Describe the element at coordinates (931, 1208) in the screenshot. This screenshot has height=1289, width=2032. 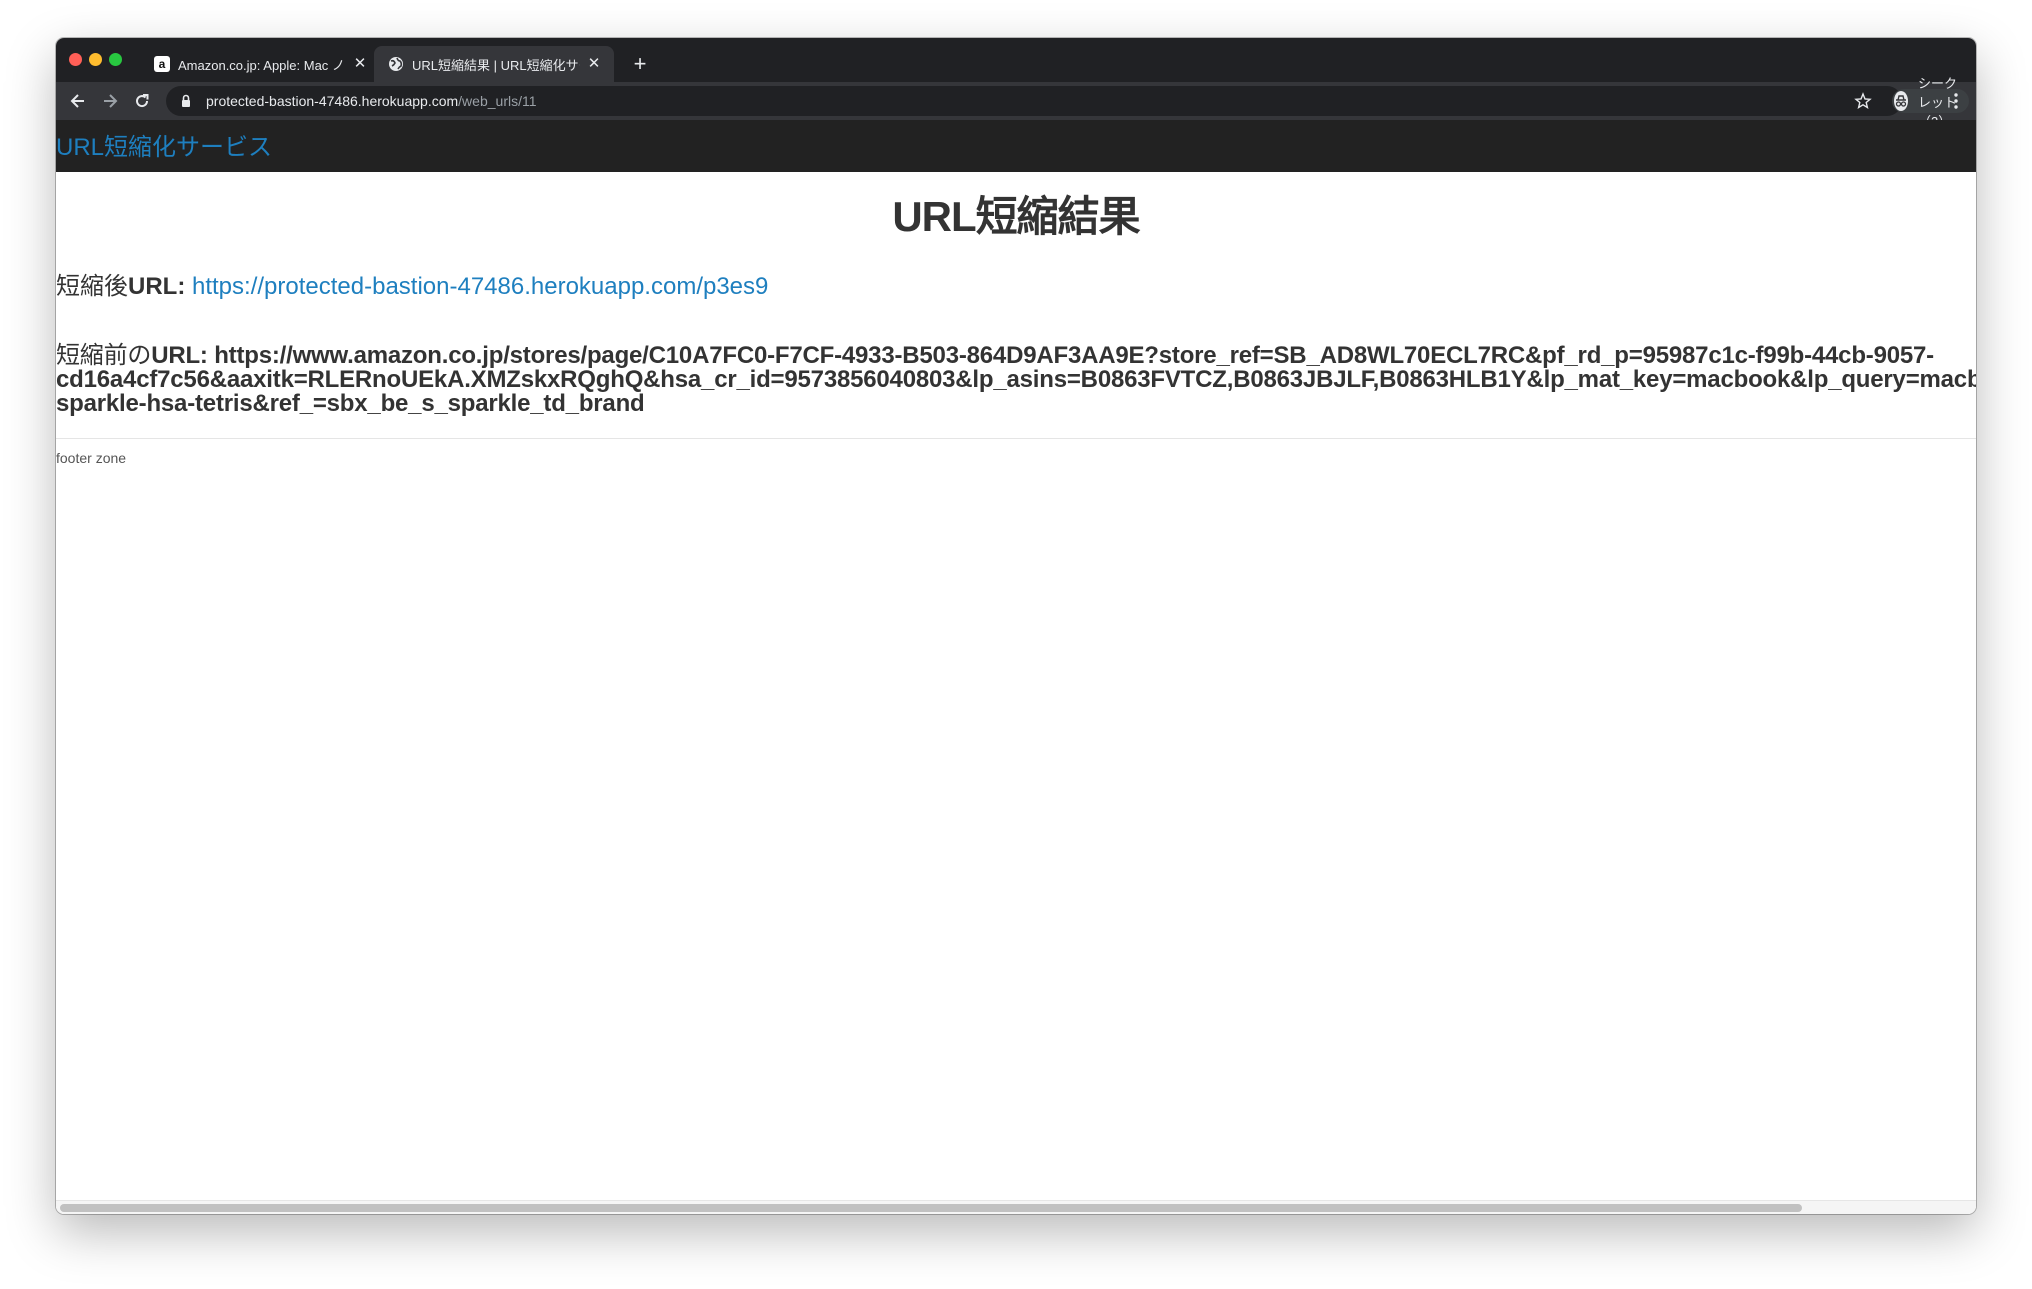
I see `scrollbar-thumb` at that location.